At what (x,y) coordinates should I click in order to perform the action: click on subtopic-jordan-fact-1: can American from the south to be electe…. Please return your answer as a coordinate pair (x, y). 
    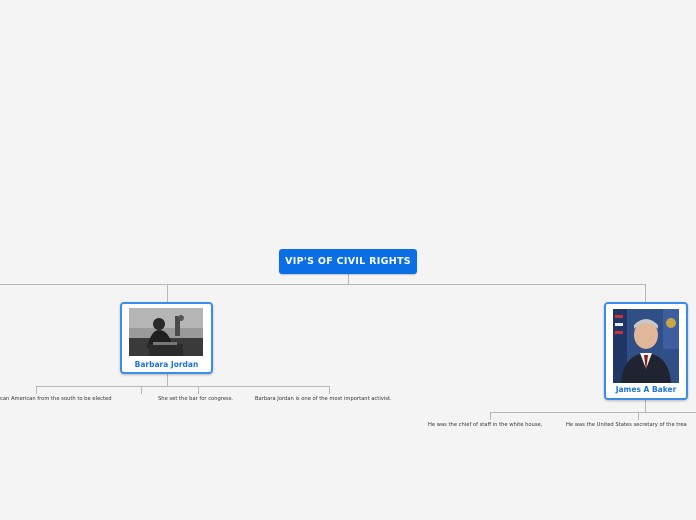
    Looking at the image, I should click on (56, 399).